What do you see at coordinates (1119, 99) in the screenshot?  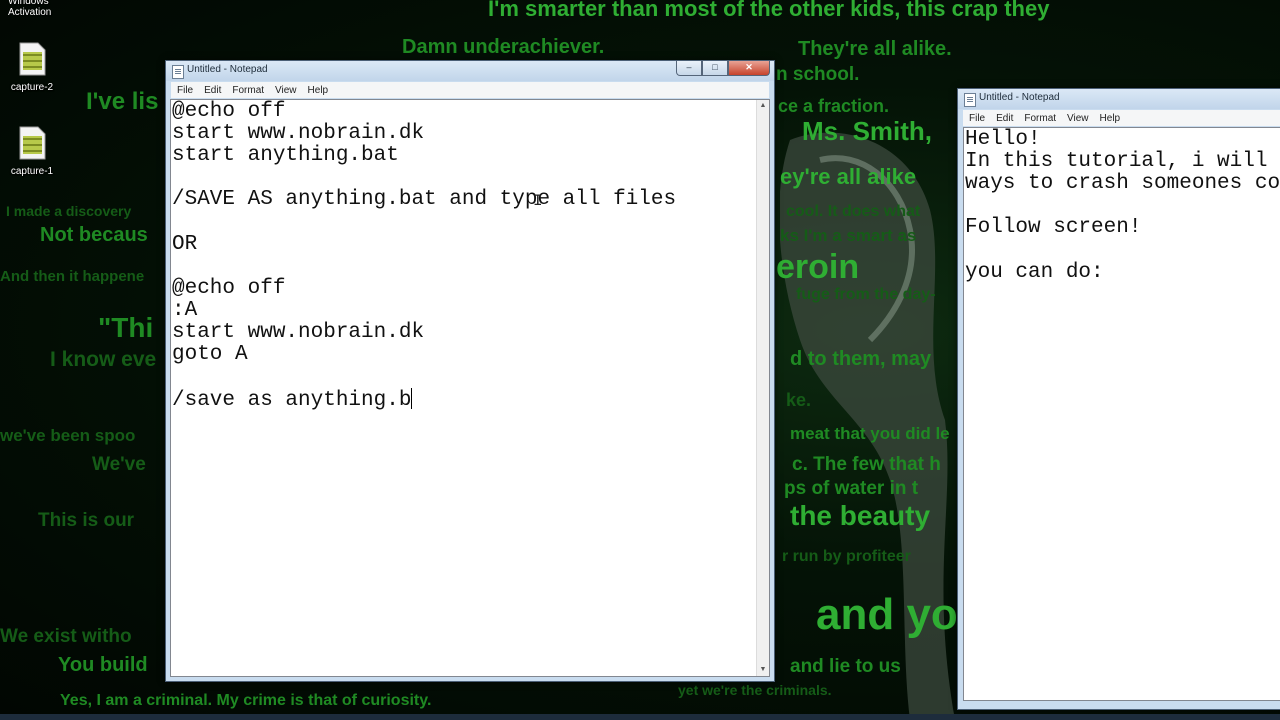 I see `title-bar: Untitled - Notepad` at bounding box center [1119, 99].